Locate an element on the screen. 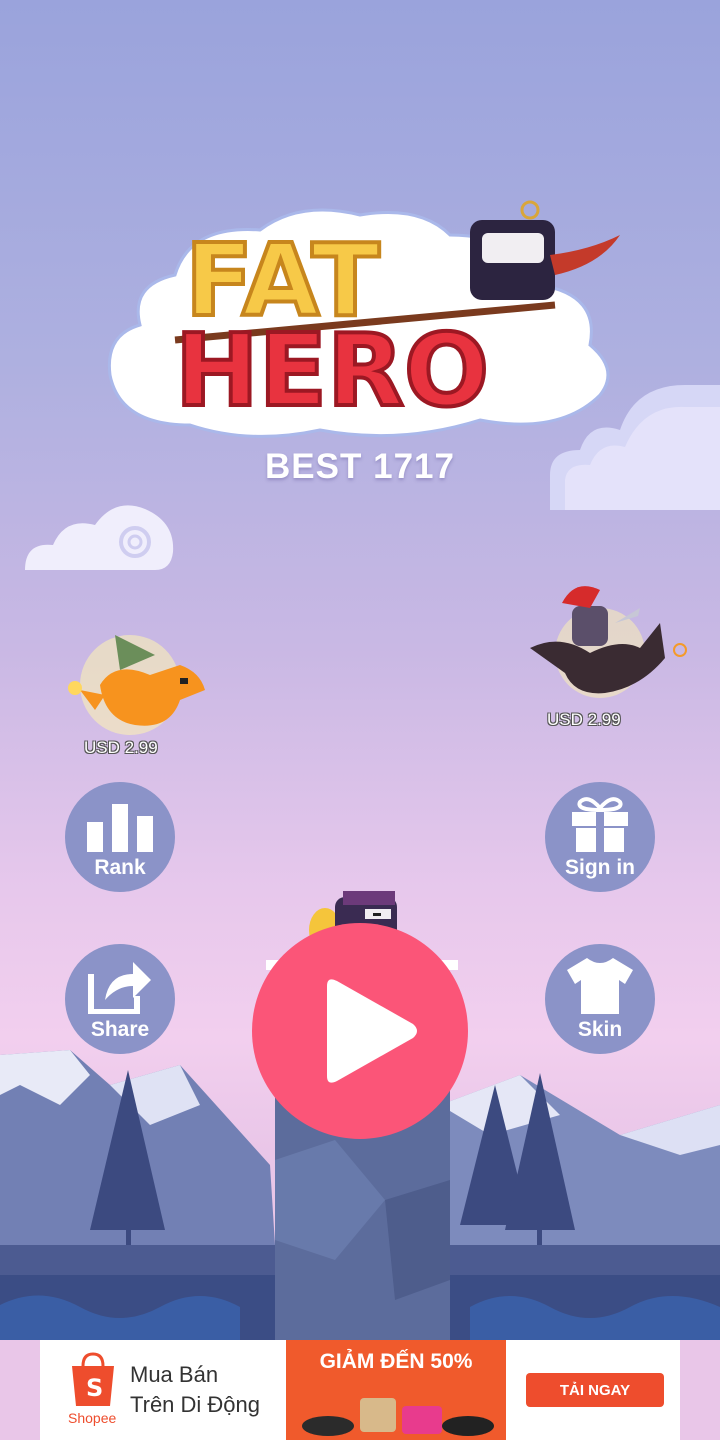  products-icon is located at coordinates (398, 1417).